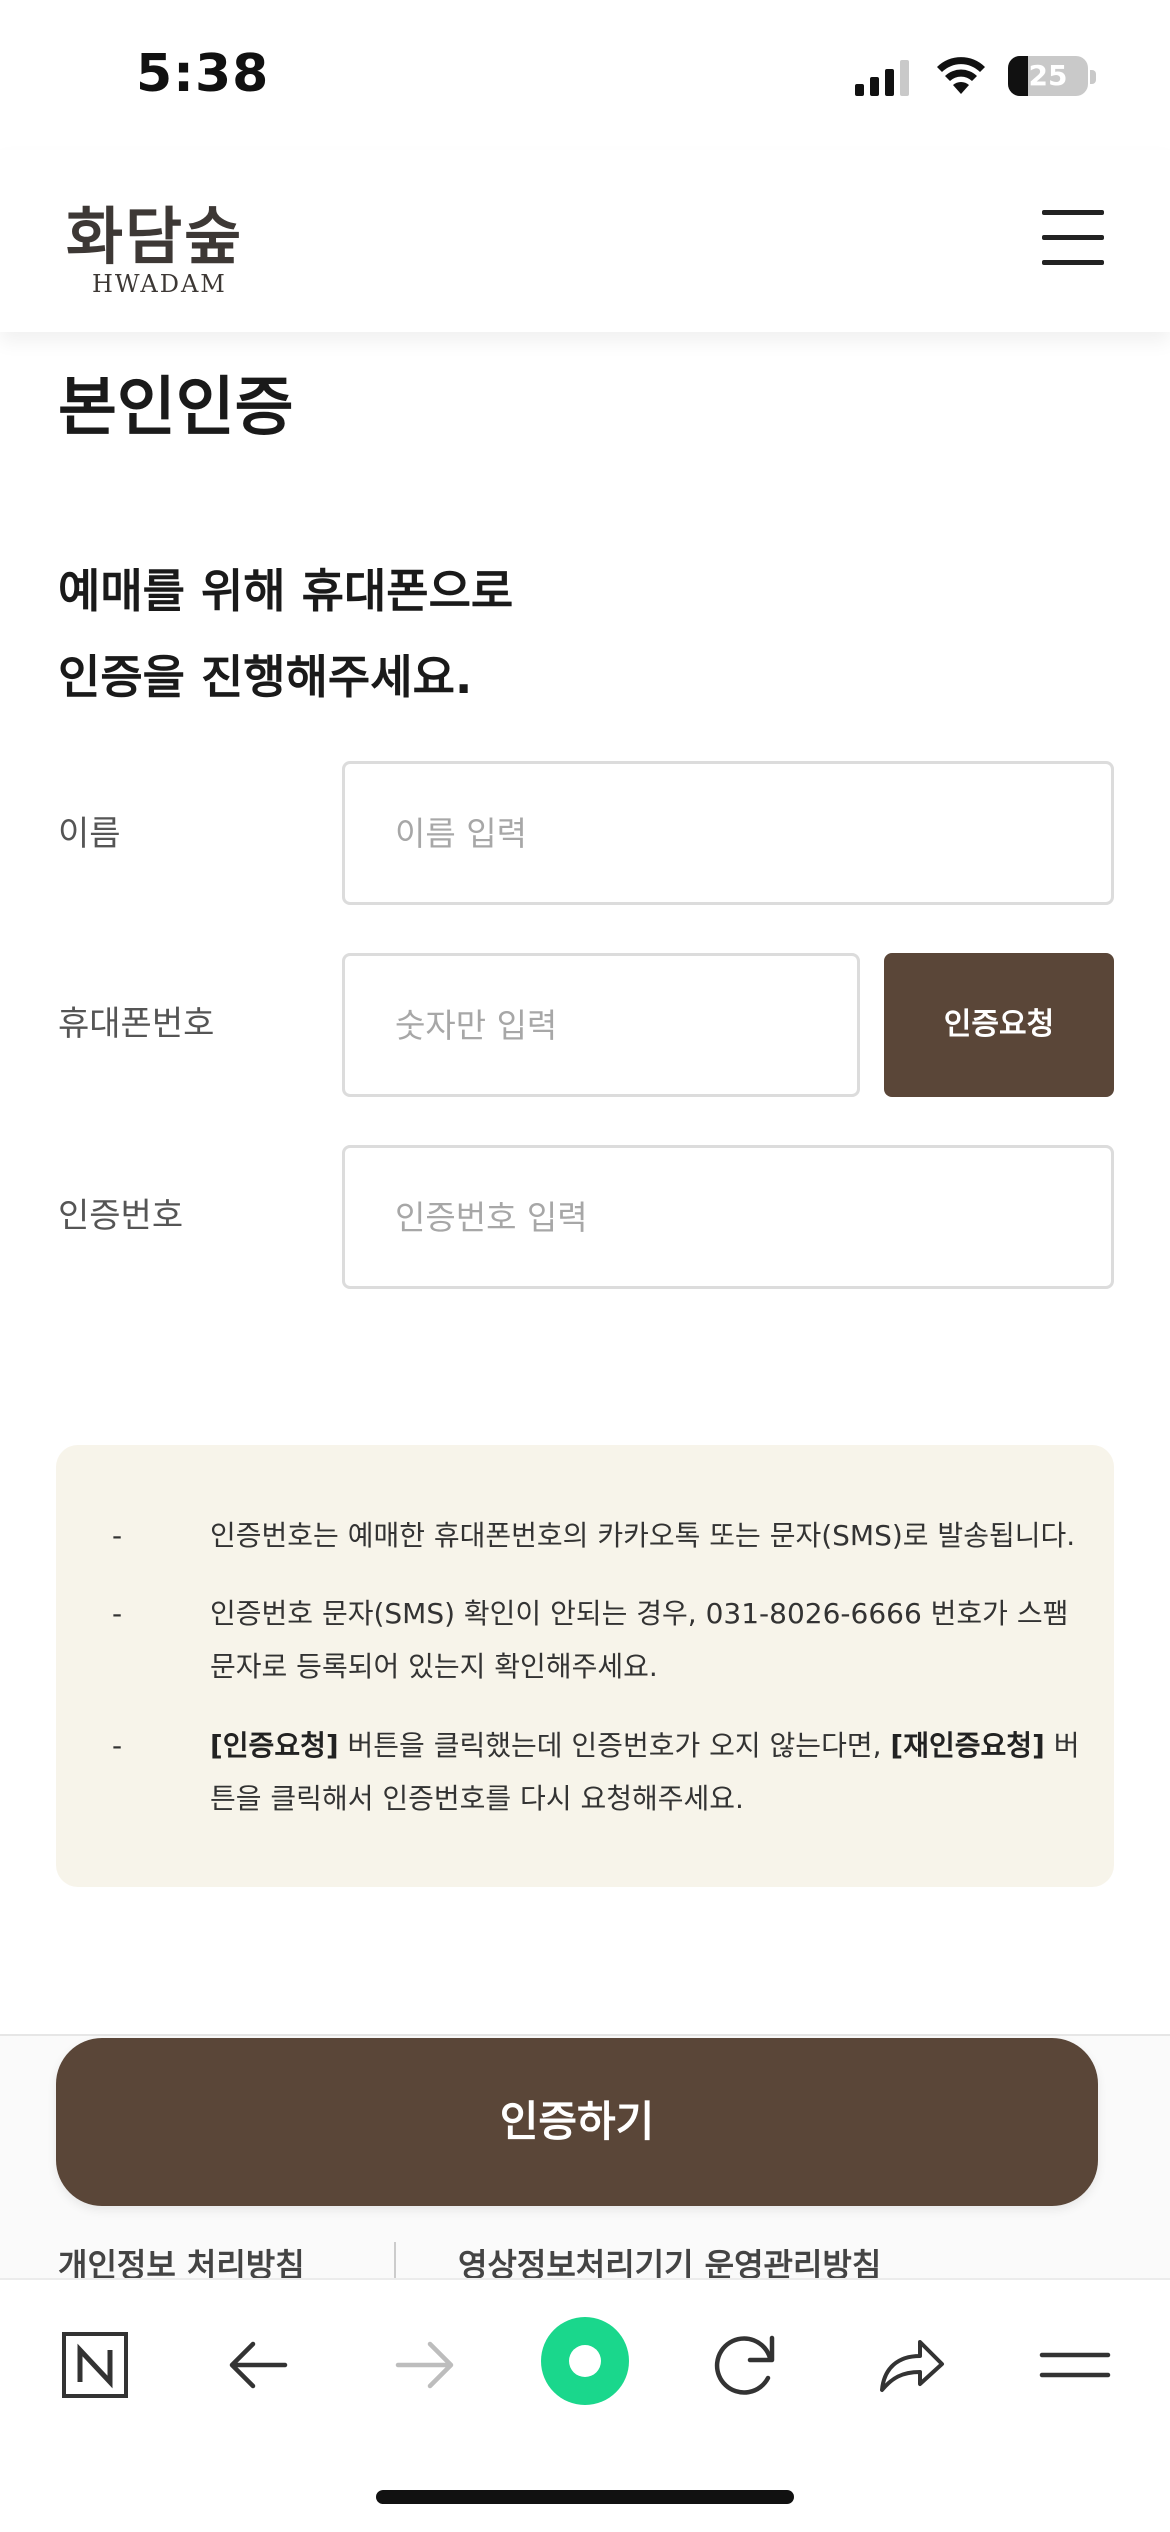  I want to click on phone-field, so click(601, 1025).